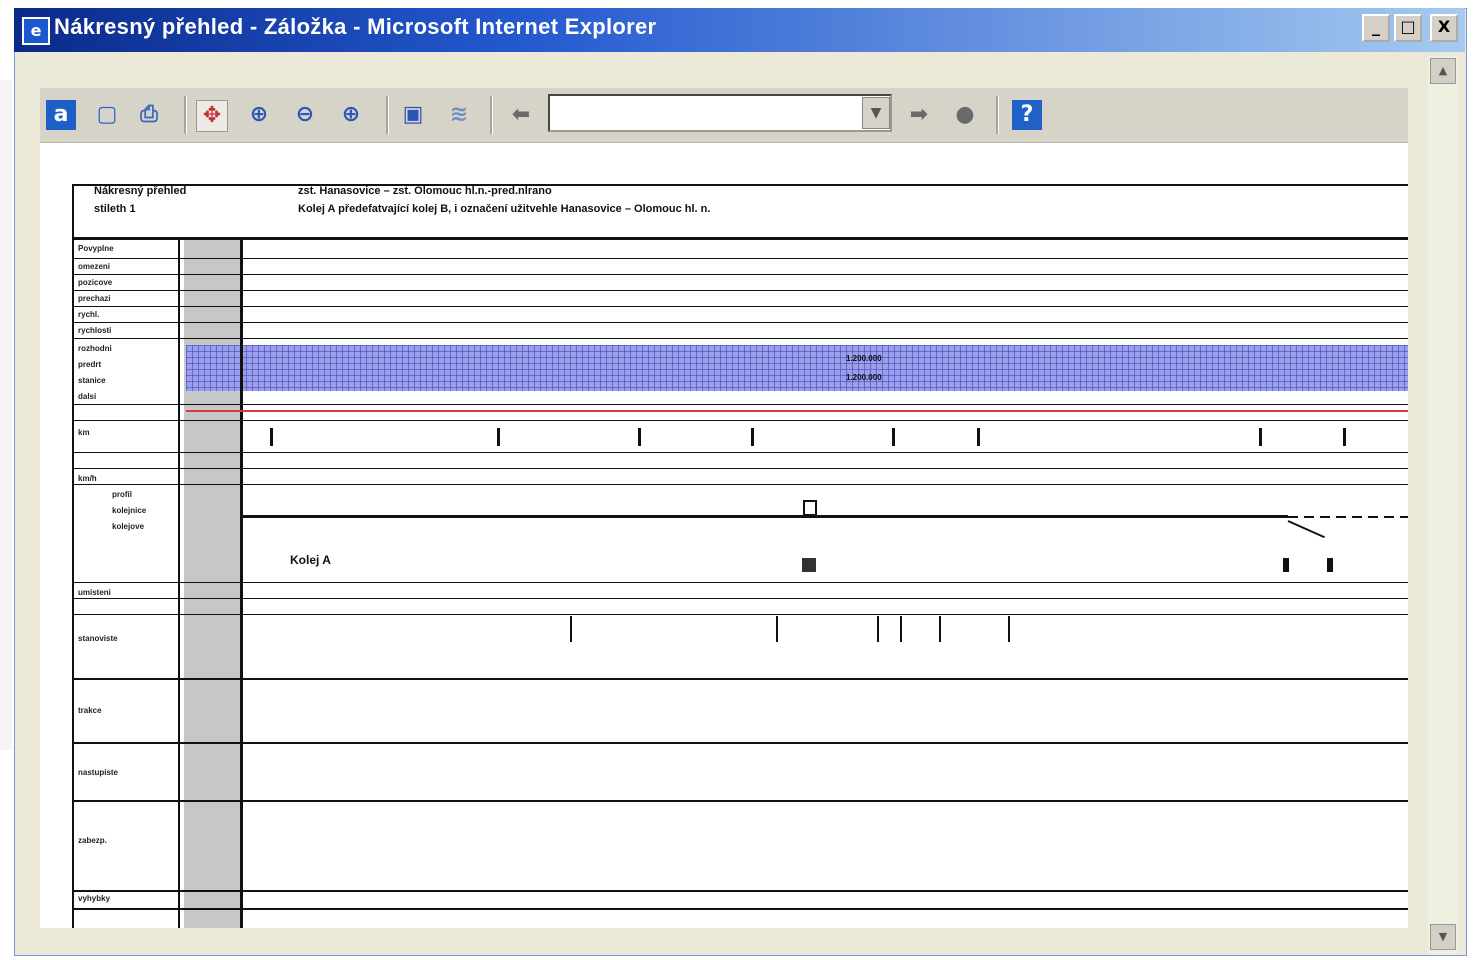  What do you see at coordinates (459, 115) in the screenshot?
I see `layers-icon: ≋` at bounding box center [459, 115].